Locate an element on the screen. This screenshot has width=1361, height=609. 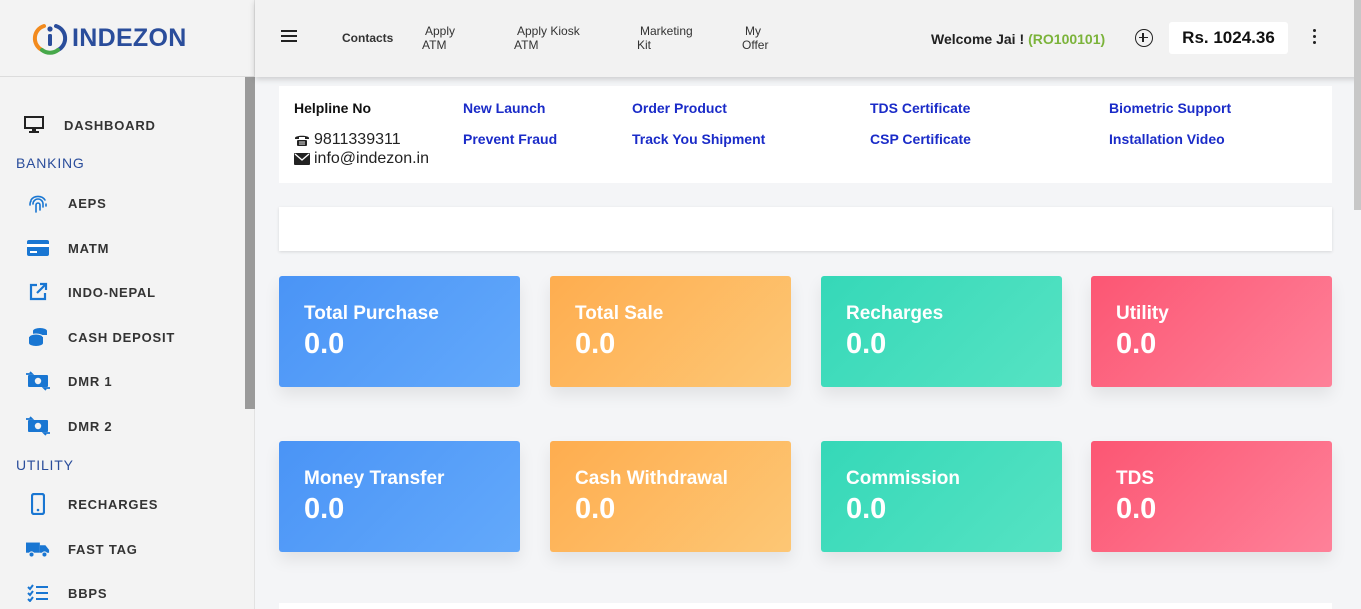
nav-apply-atm: Apply ATM is located at coordinates (438, 38).